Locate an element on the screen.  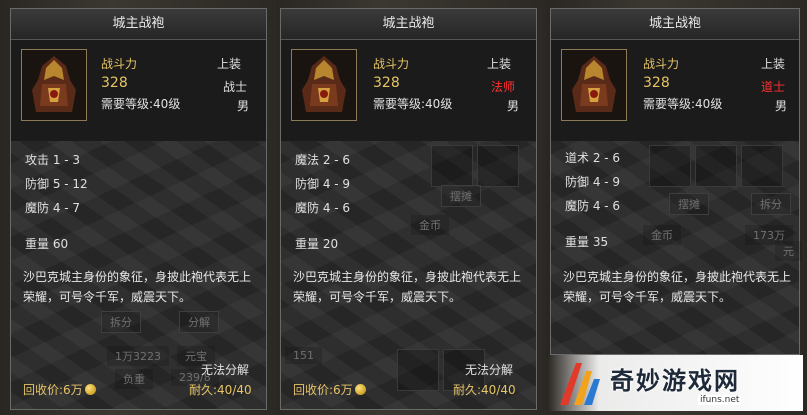
watermark-title: 奇妙游戏网 is located at coordinates (675, 381).